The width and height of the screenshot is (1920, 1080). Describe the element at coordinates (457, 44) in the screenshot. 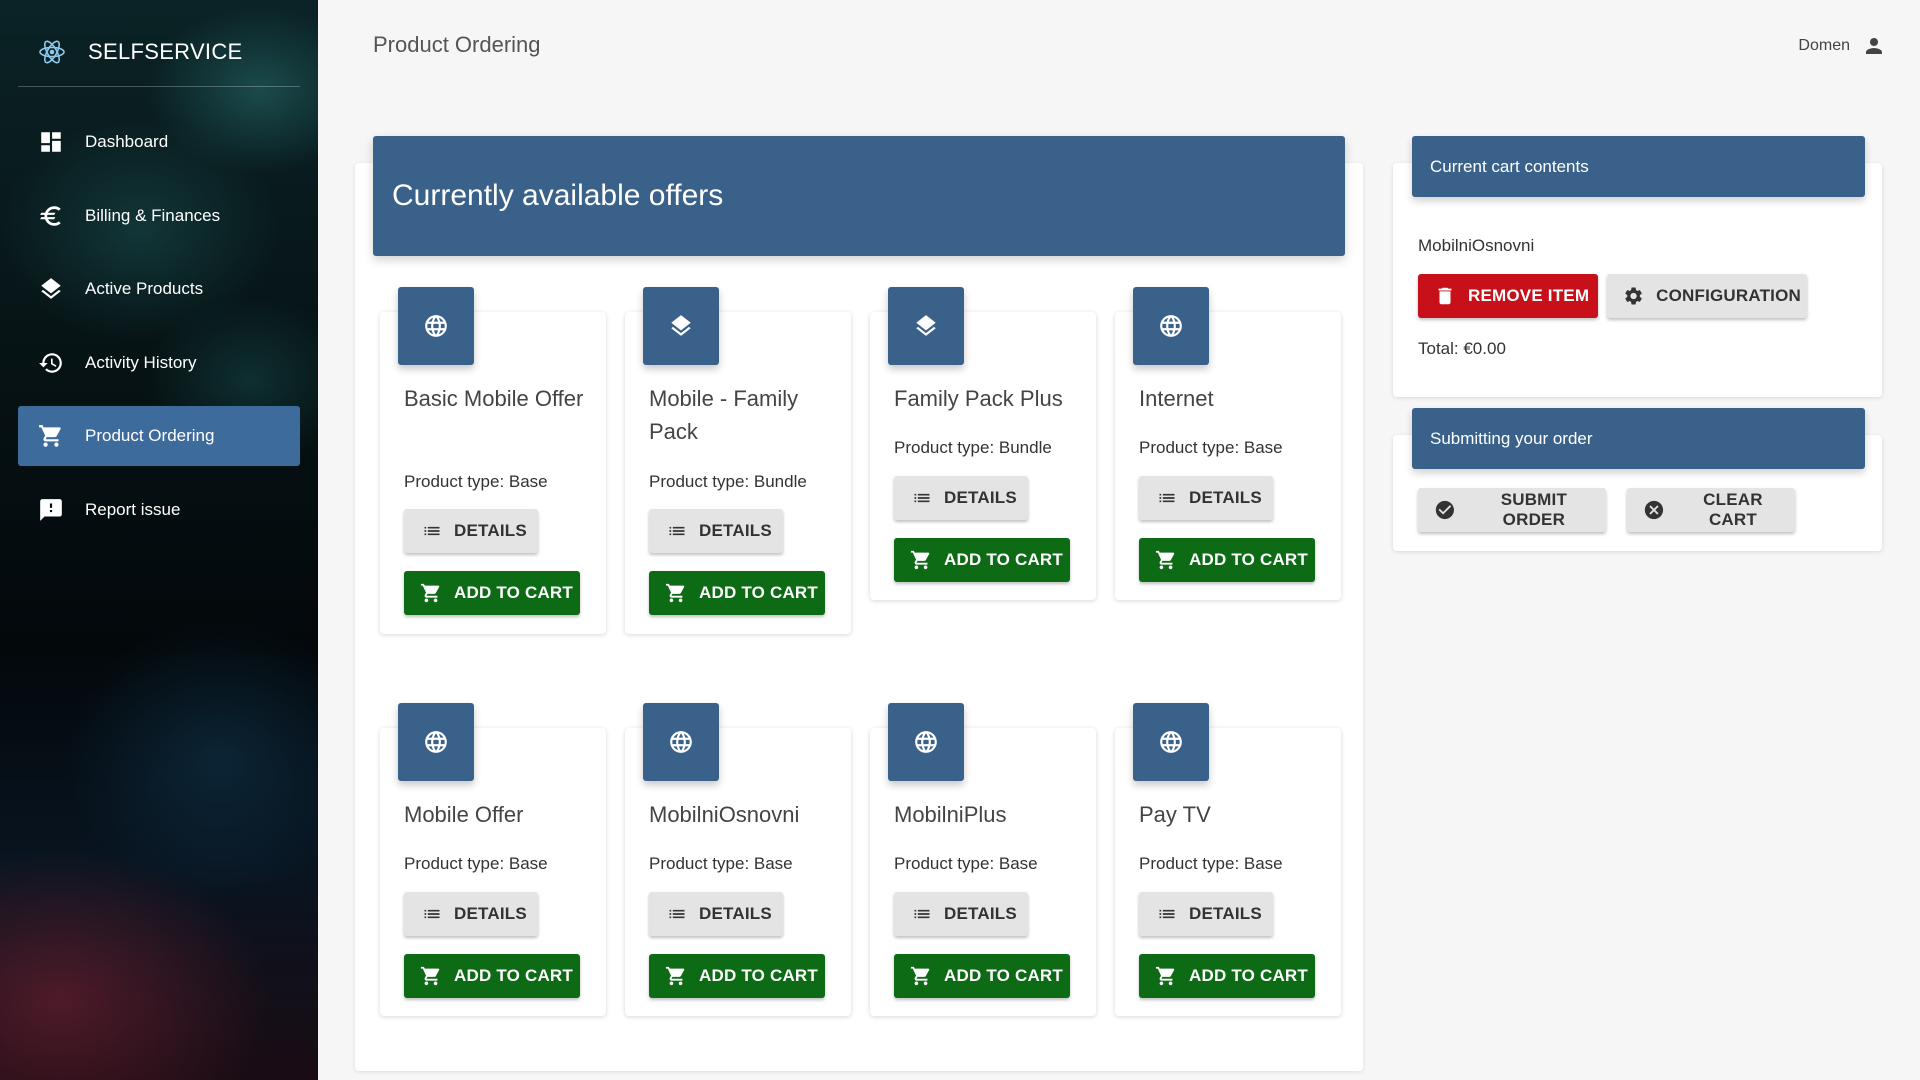

I see `page-title: Product Ordering` at that location.